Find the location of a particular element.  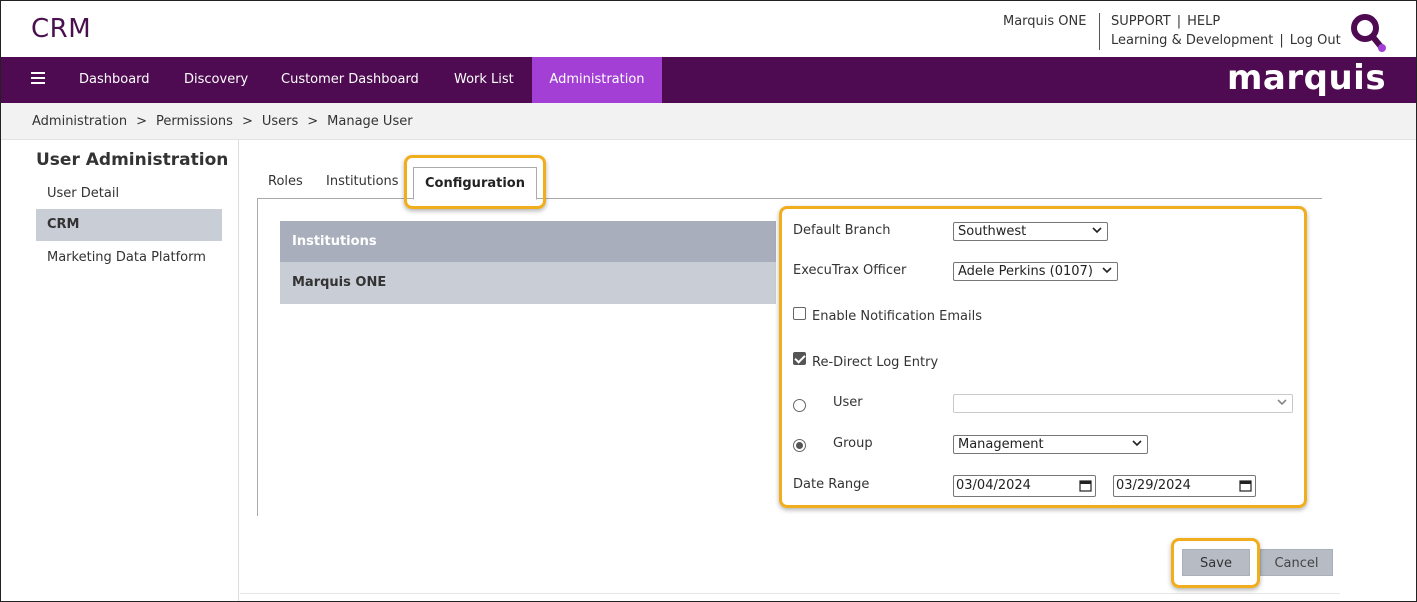

tab-institutions: Institutions is located at coordinates (362, 181).